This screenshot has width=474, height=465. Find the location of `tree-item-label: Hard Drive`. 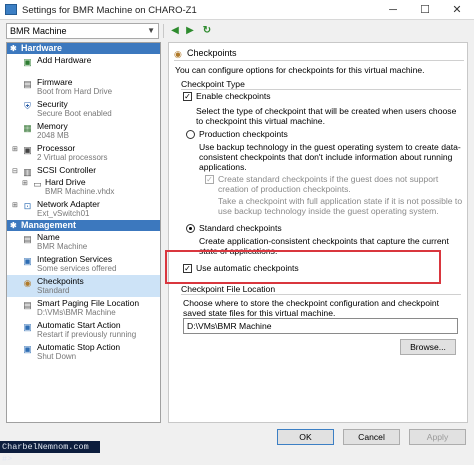

tree-item-label: Hard Drive is located at coordinates (65, 182).